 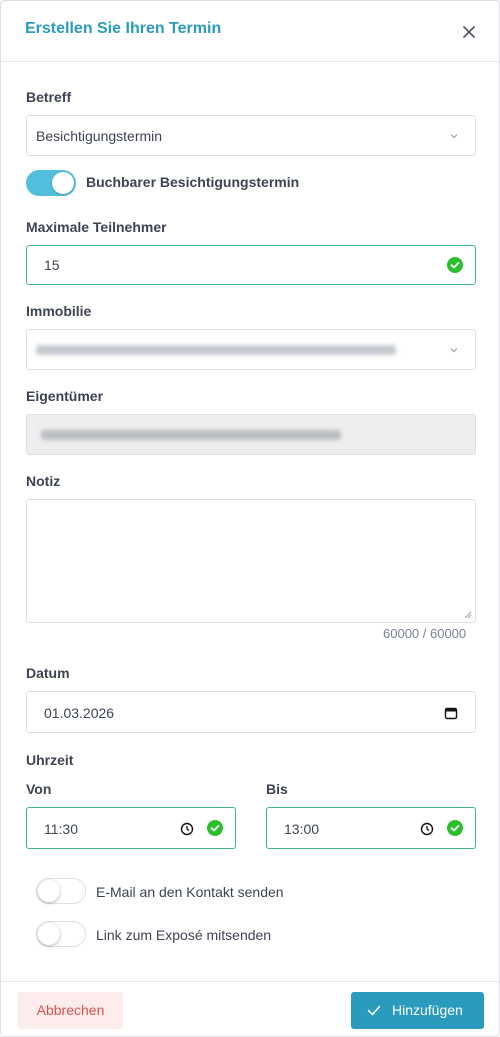 I want to click on checkmark-icon, so click(x=374, y=1010).